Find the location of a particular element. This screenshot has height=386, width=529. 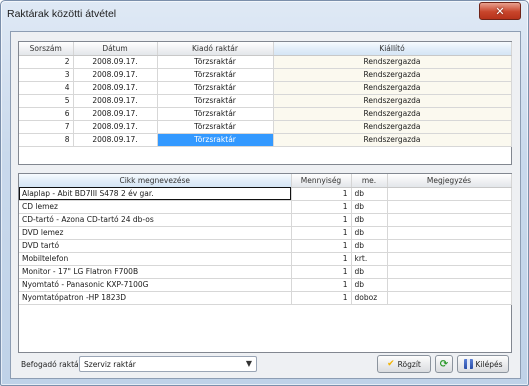

table-row: Nyomtatópatron -HP 1823D 1 doboz is located at coordinates (265, 298).